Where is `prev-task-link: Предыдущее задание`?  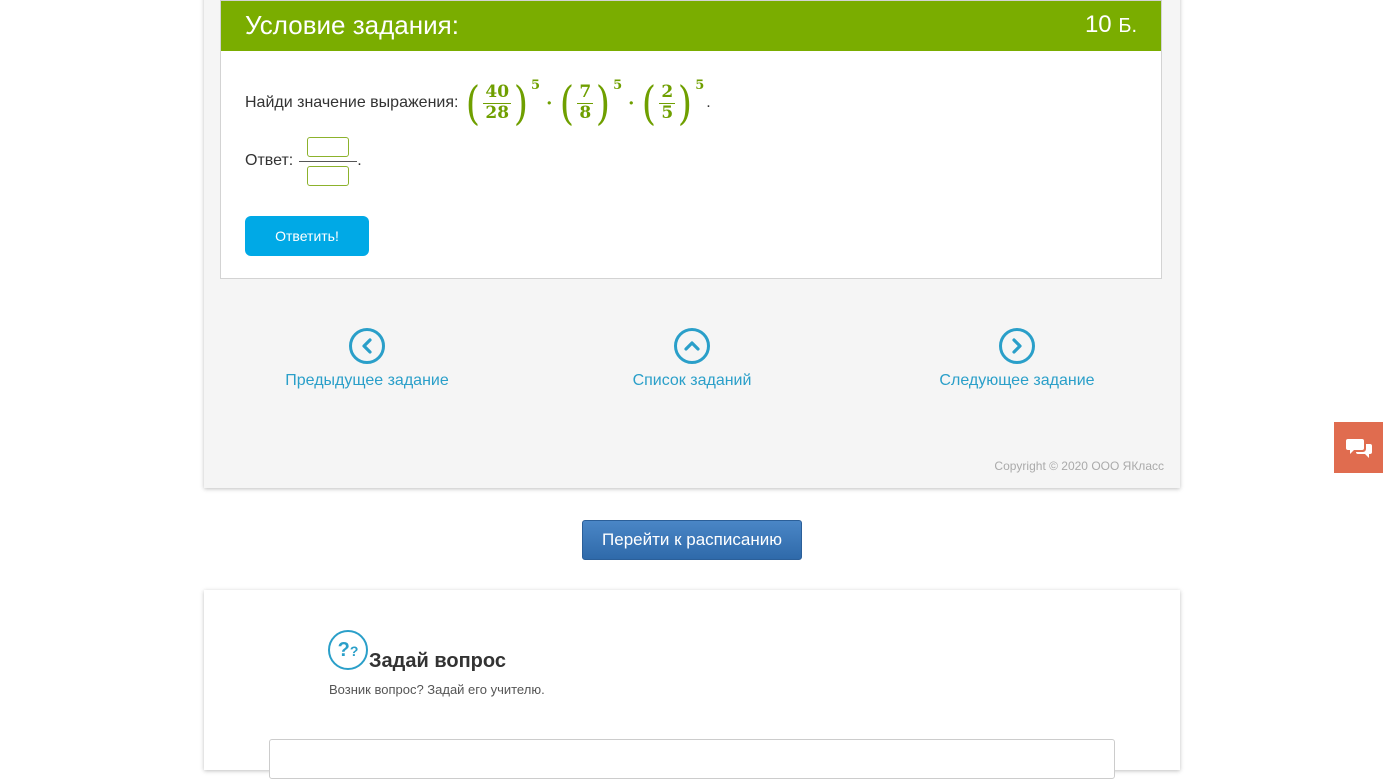
prev-task-link: Предыдущее задание is located at coordinates (367, 359).